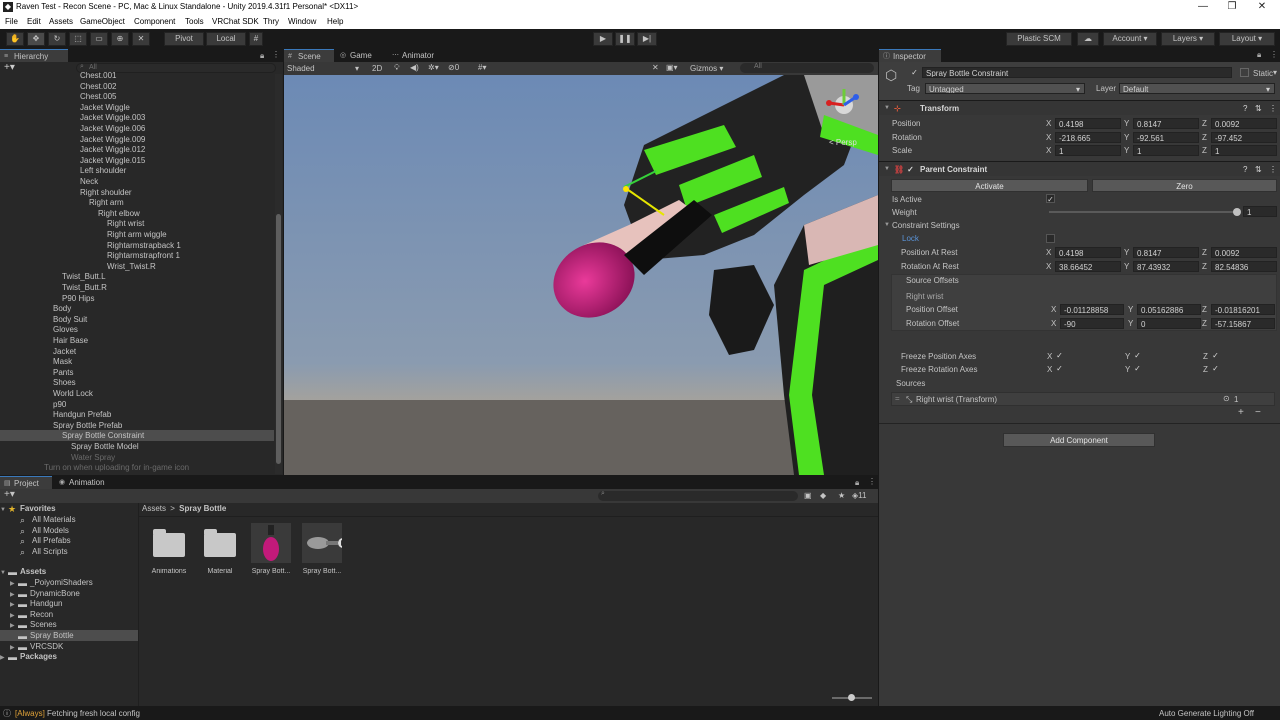 The image size is (1280, 720). Describe the element at coordinates (1184, 185) in the screenshot. I see `zero-button: Zero` at that location.